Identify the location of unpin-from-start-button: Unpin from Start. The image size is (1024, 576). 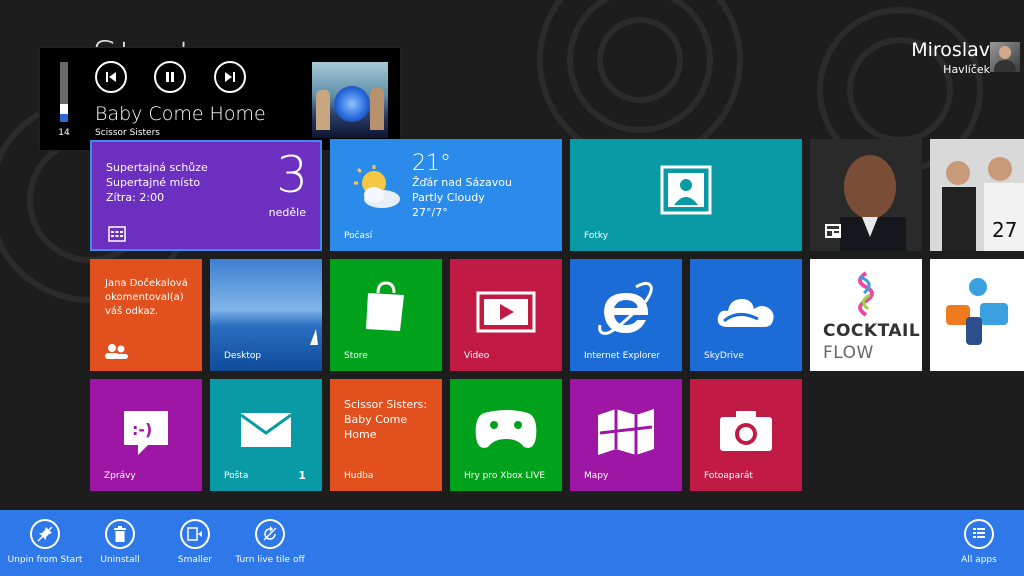
(45, 542).